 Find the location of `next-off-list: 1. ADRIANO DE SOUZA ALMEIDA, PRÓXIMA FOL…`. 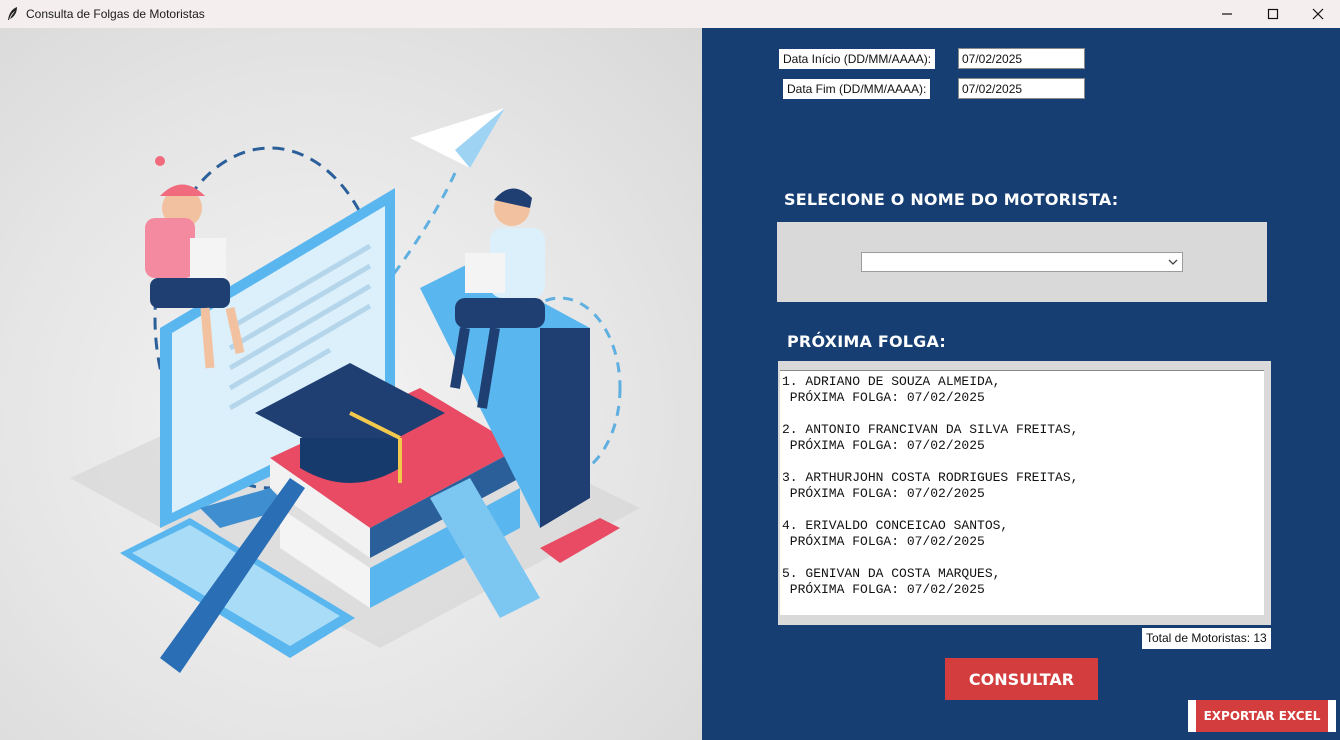

next-off-list: 1. ADRIANO DE SOUZA ALMEIDA, PRÓXIMA FOL… is located at coordinates (1022, 492).